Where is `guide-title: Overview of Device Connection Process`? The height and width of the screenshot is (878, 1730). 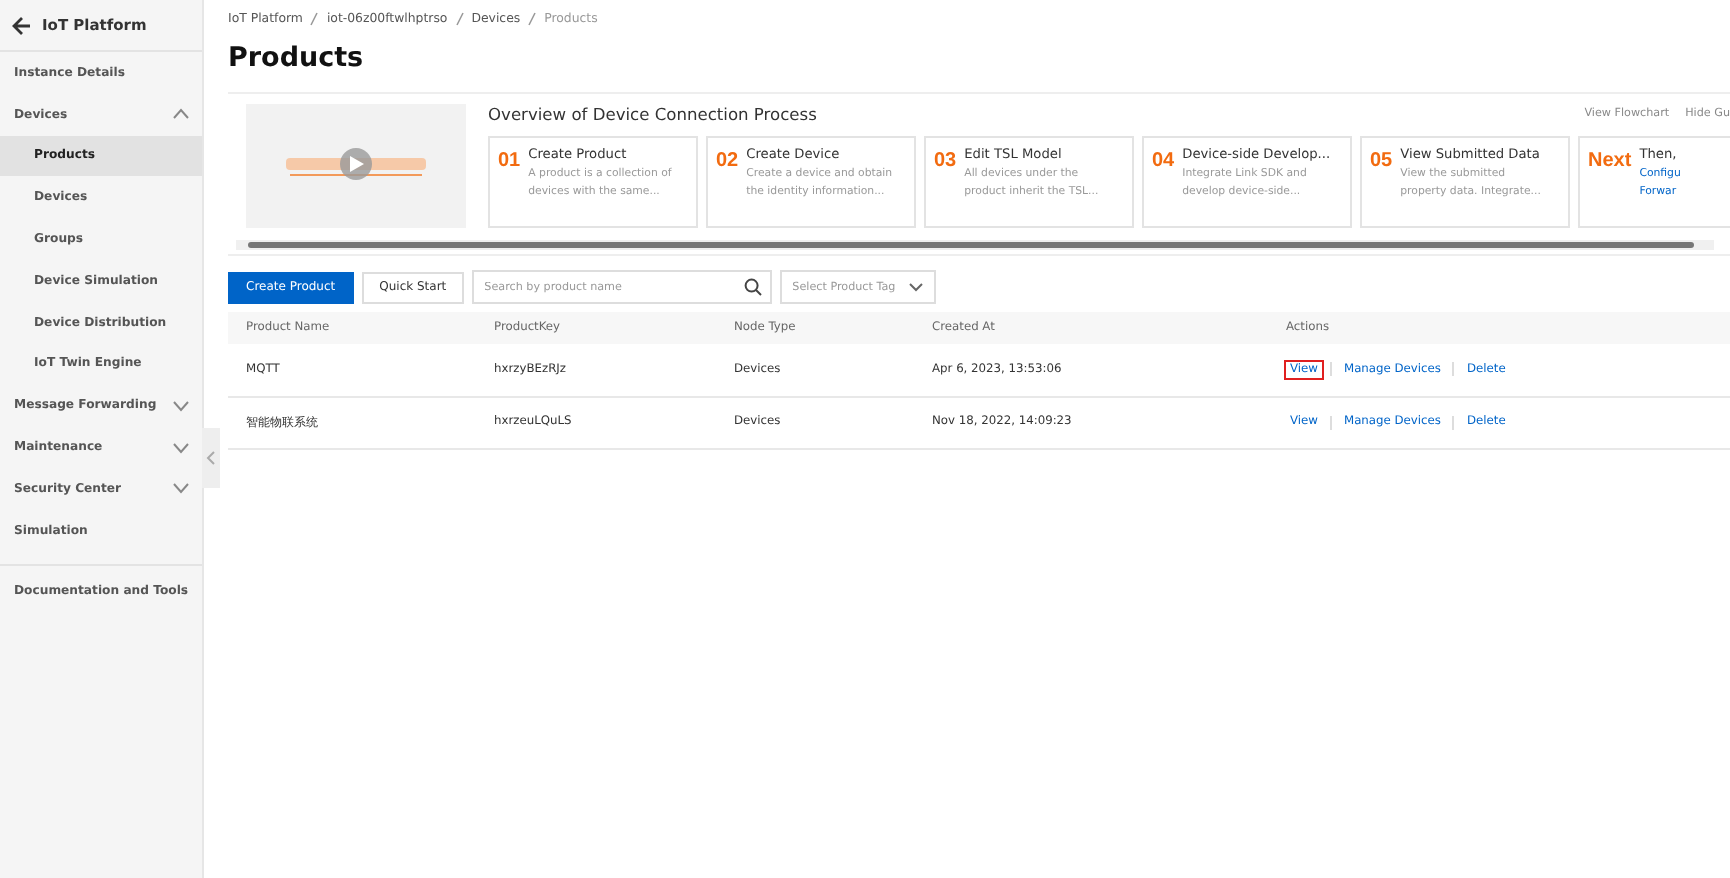 guide-title: Overview of Device Connection Process is located at coordinates (652, 114).